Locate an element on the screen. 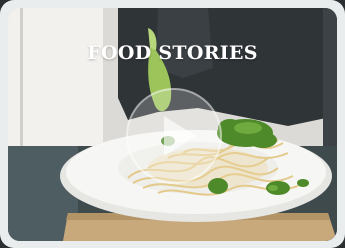 The height and width of the screenshot is (248, 345). play-button is located at coordinates (174, 136).